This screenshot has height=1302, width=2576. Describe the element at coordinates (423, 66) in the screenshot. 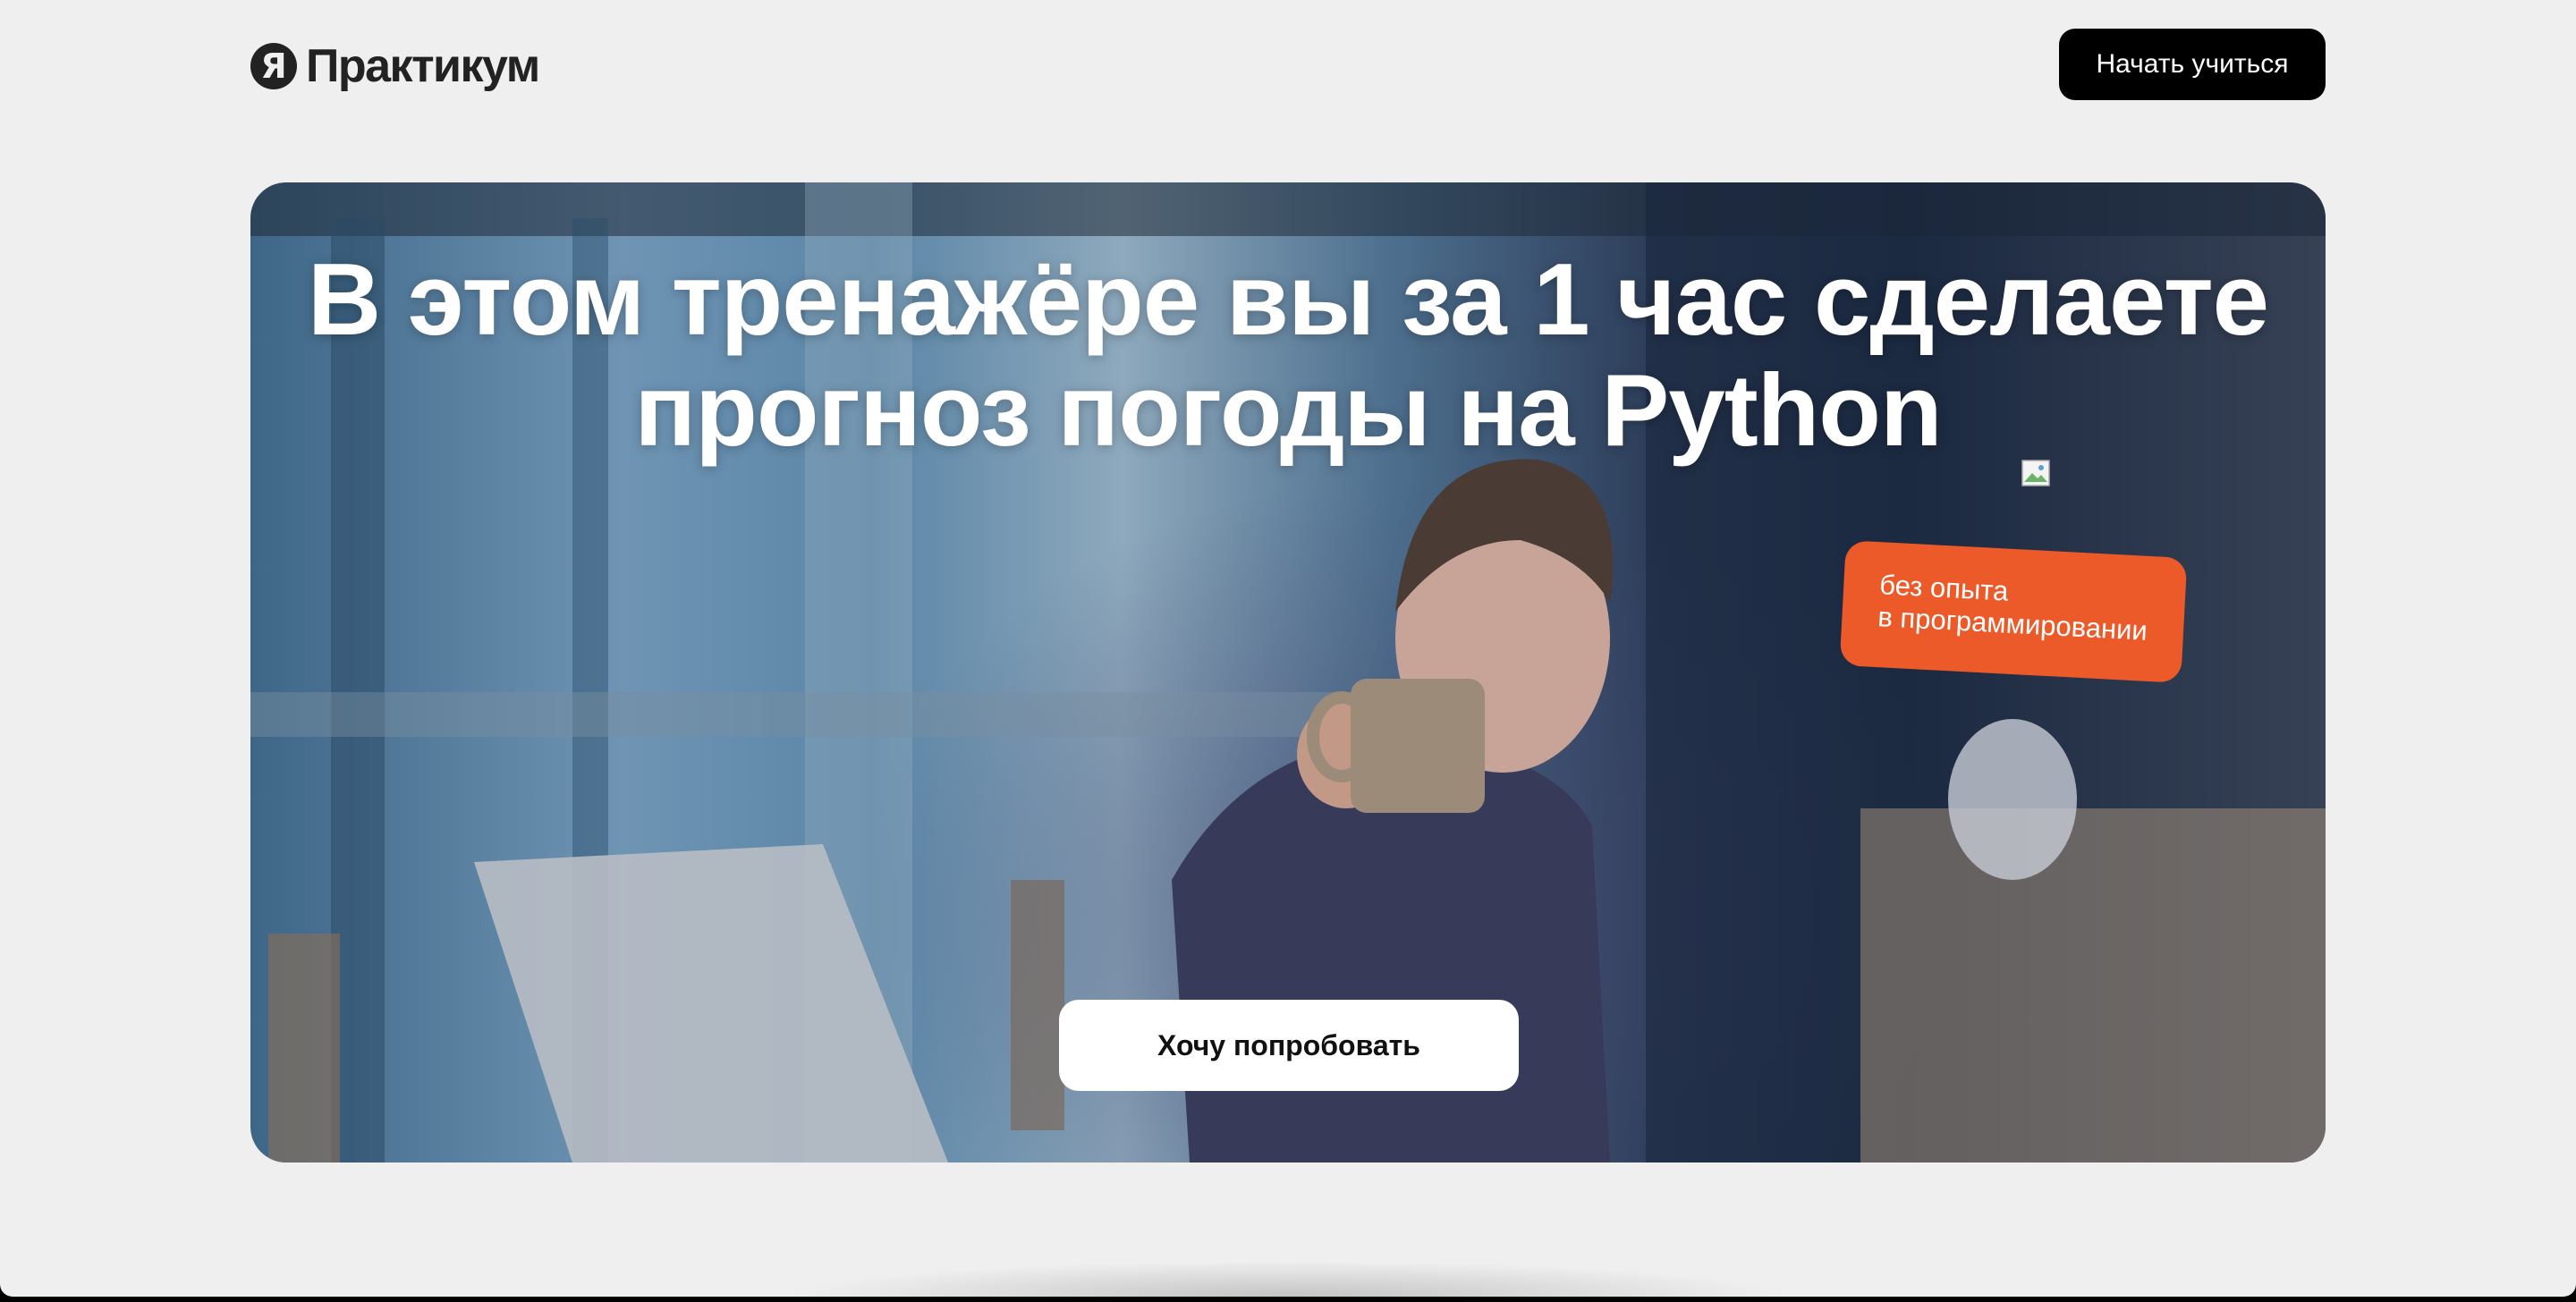

I see `logo-text: Практикум` at that location.